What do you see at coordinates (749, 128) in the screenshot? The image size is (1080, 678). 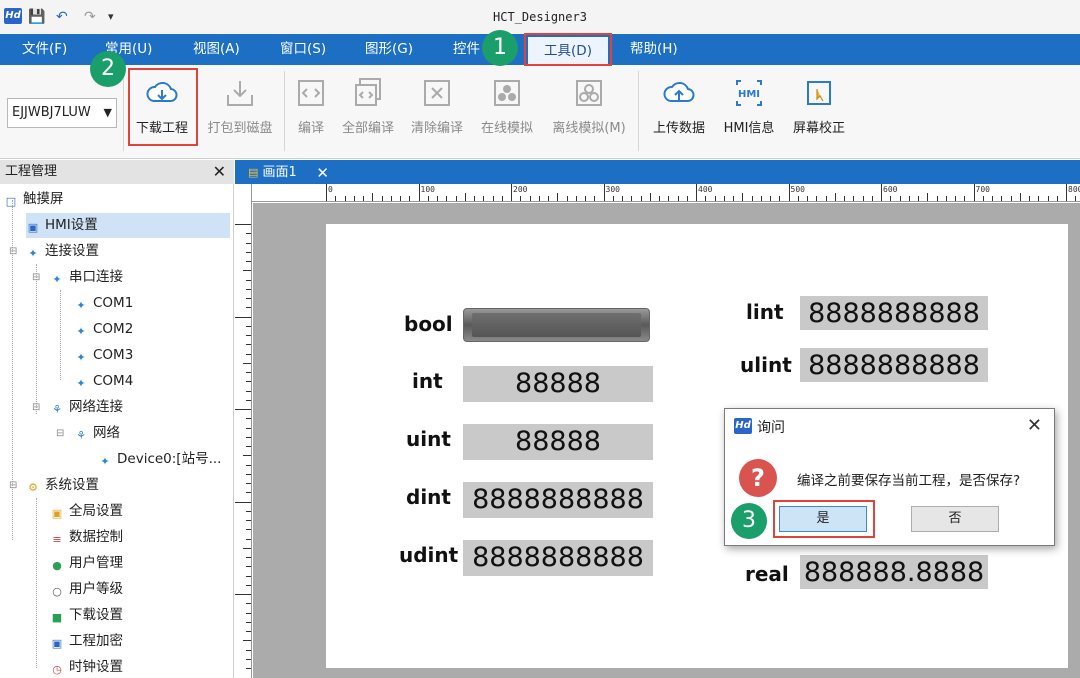 I see `hmi-info-label: HMI信息` at bounding box center [749, 128].